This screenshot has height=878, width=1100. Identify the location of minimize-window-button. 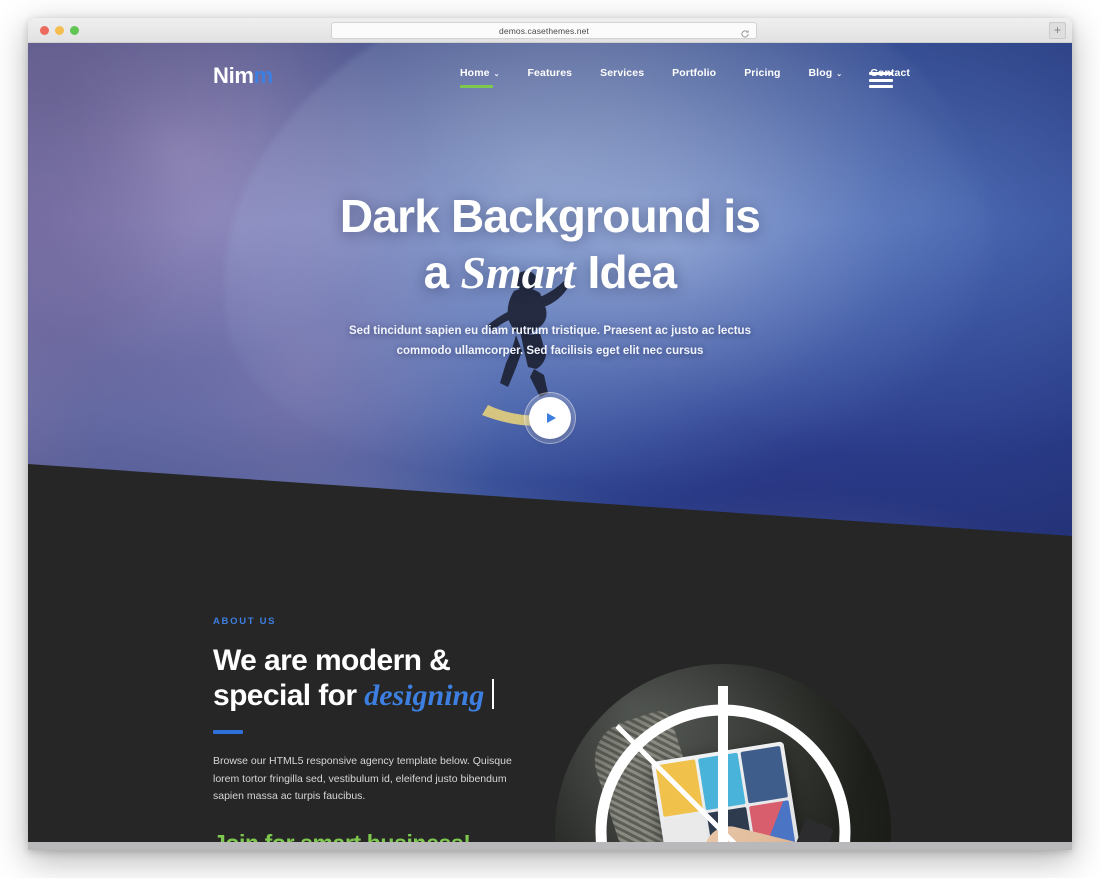
(59, 30).